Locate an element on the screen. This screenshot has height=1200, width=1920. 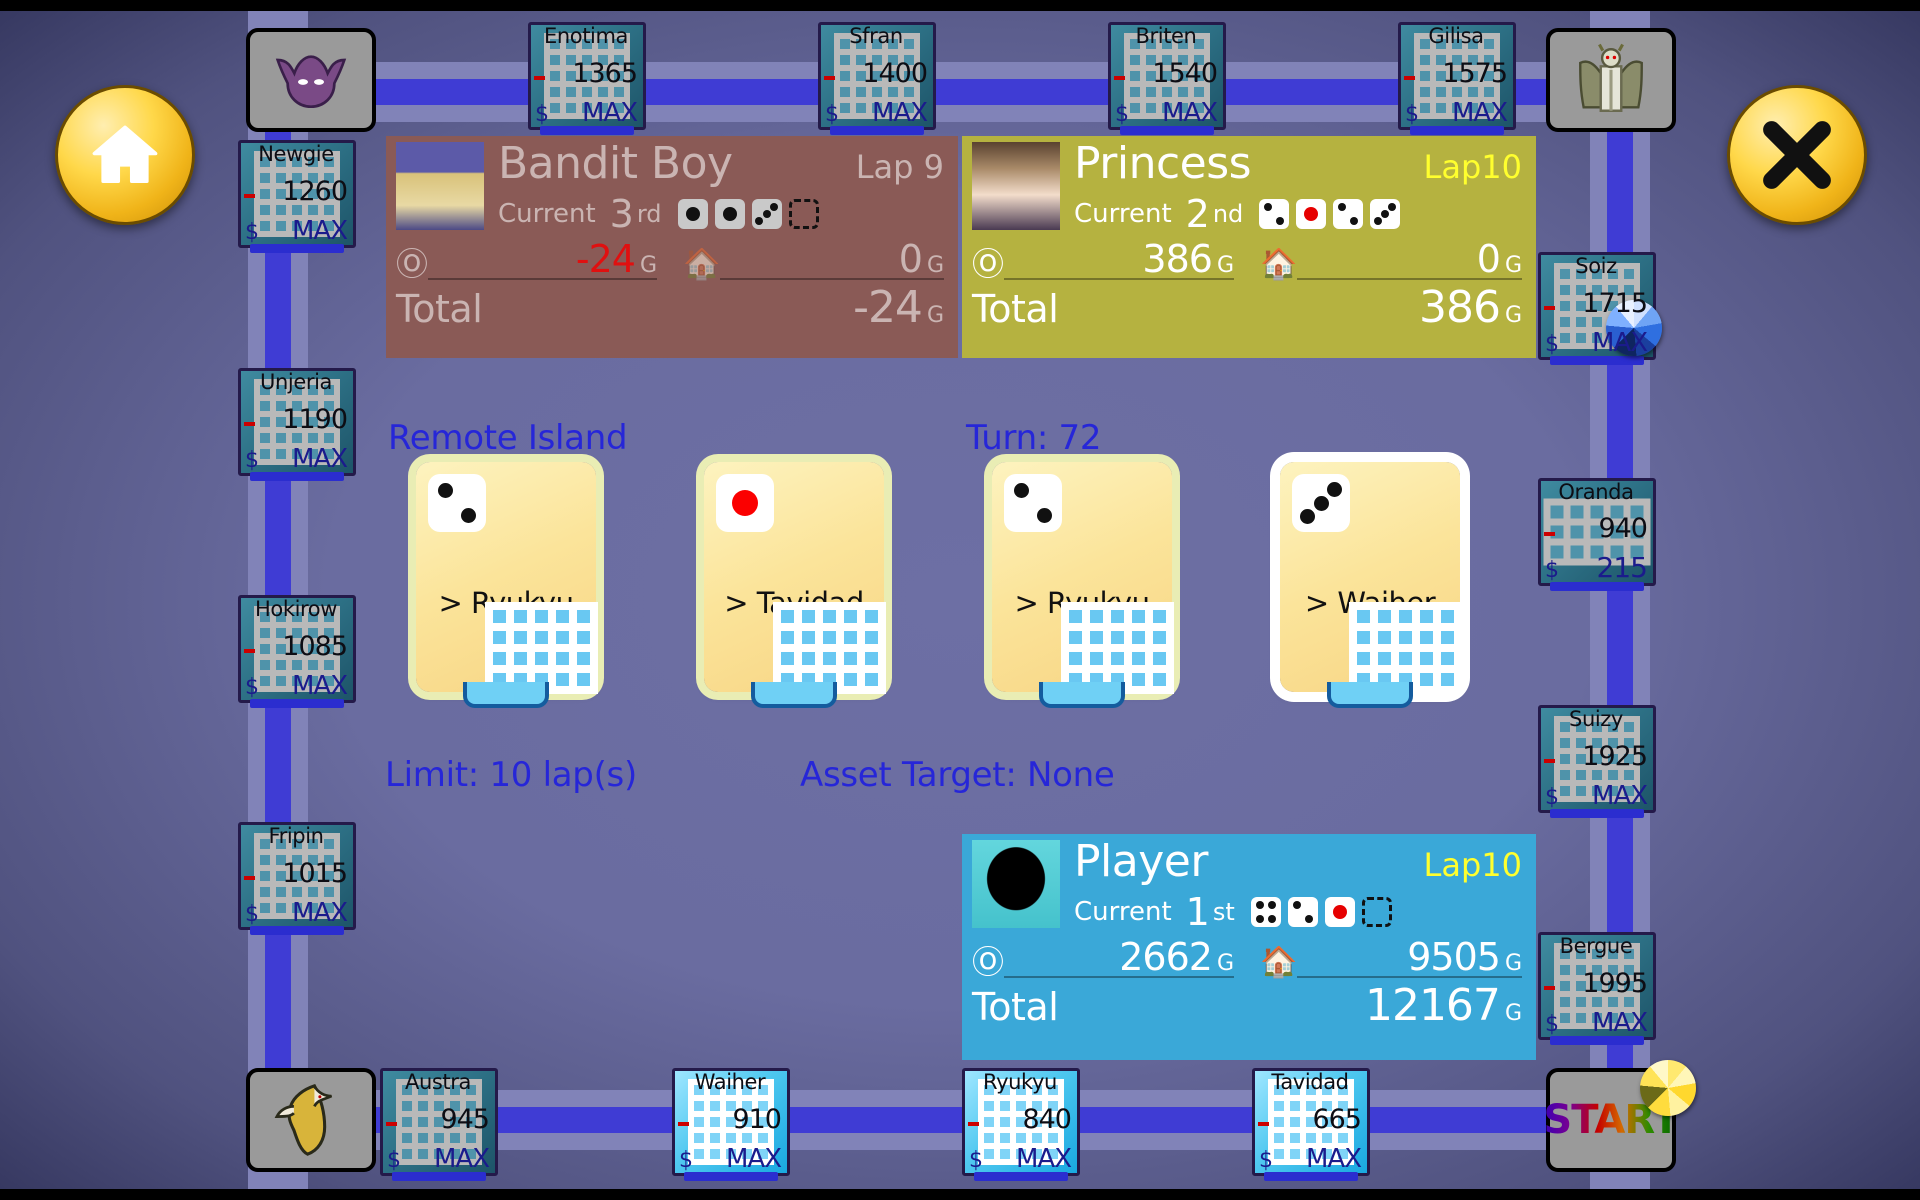
map-tile-suizy: Suizy 1925 $ MAX is located at coordinates (1597, 761).